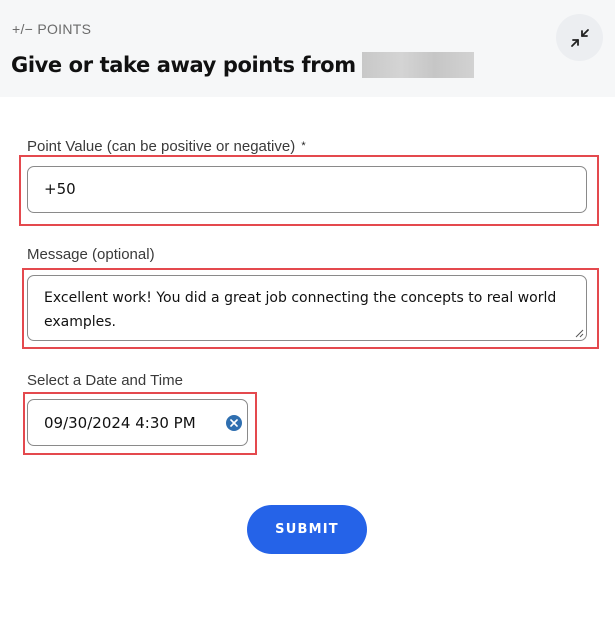 The height and width of the screenshot is (617, 615). What do you see at coordinates (91, 254) in the screenshot?
I see `message-label: Message (optional)` at bounding box center [91, 254].